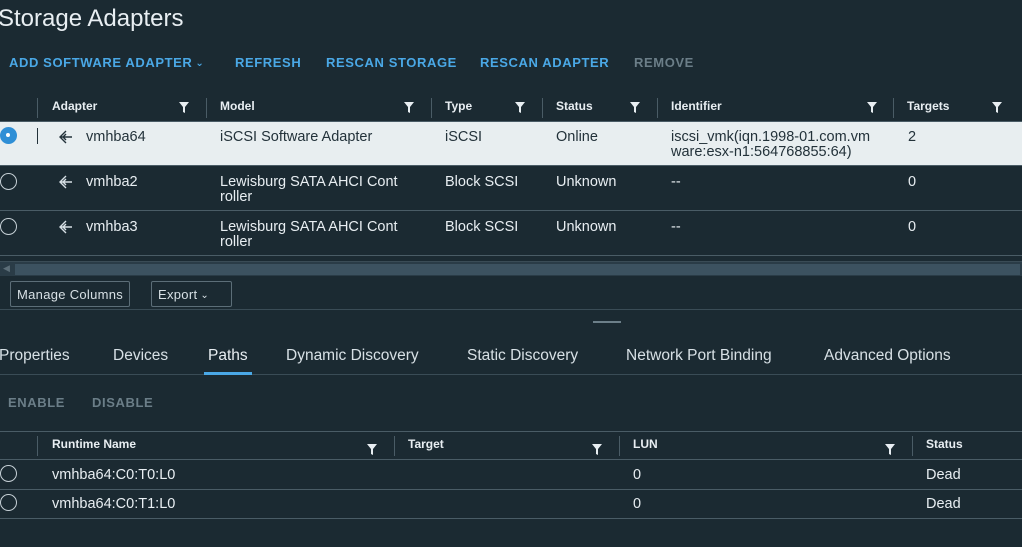  What do you see at coordinates (391, 62) in the screenshot?
I see `rescan-storage-button: RESCAN STORAGE` at bounding box center [391, 62].